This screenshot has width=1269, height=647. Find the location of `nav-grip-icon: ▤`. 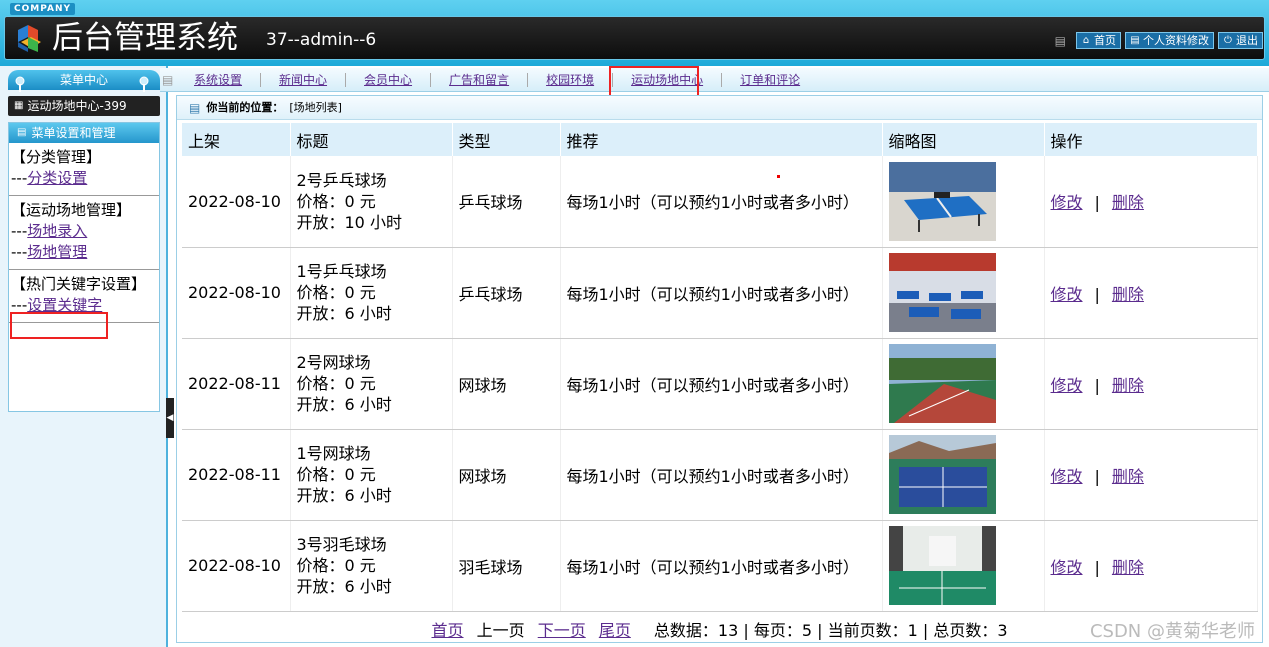

nav-grip-icon: ▤ is located at coordinates (168, 79).